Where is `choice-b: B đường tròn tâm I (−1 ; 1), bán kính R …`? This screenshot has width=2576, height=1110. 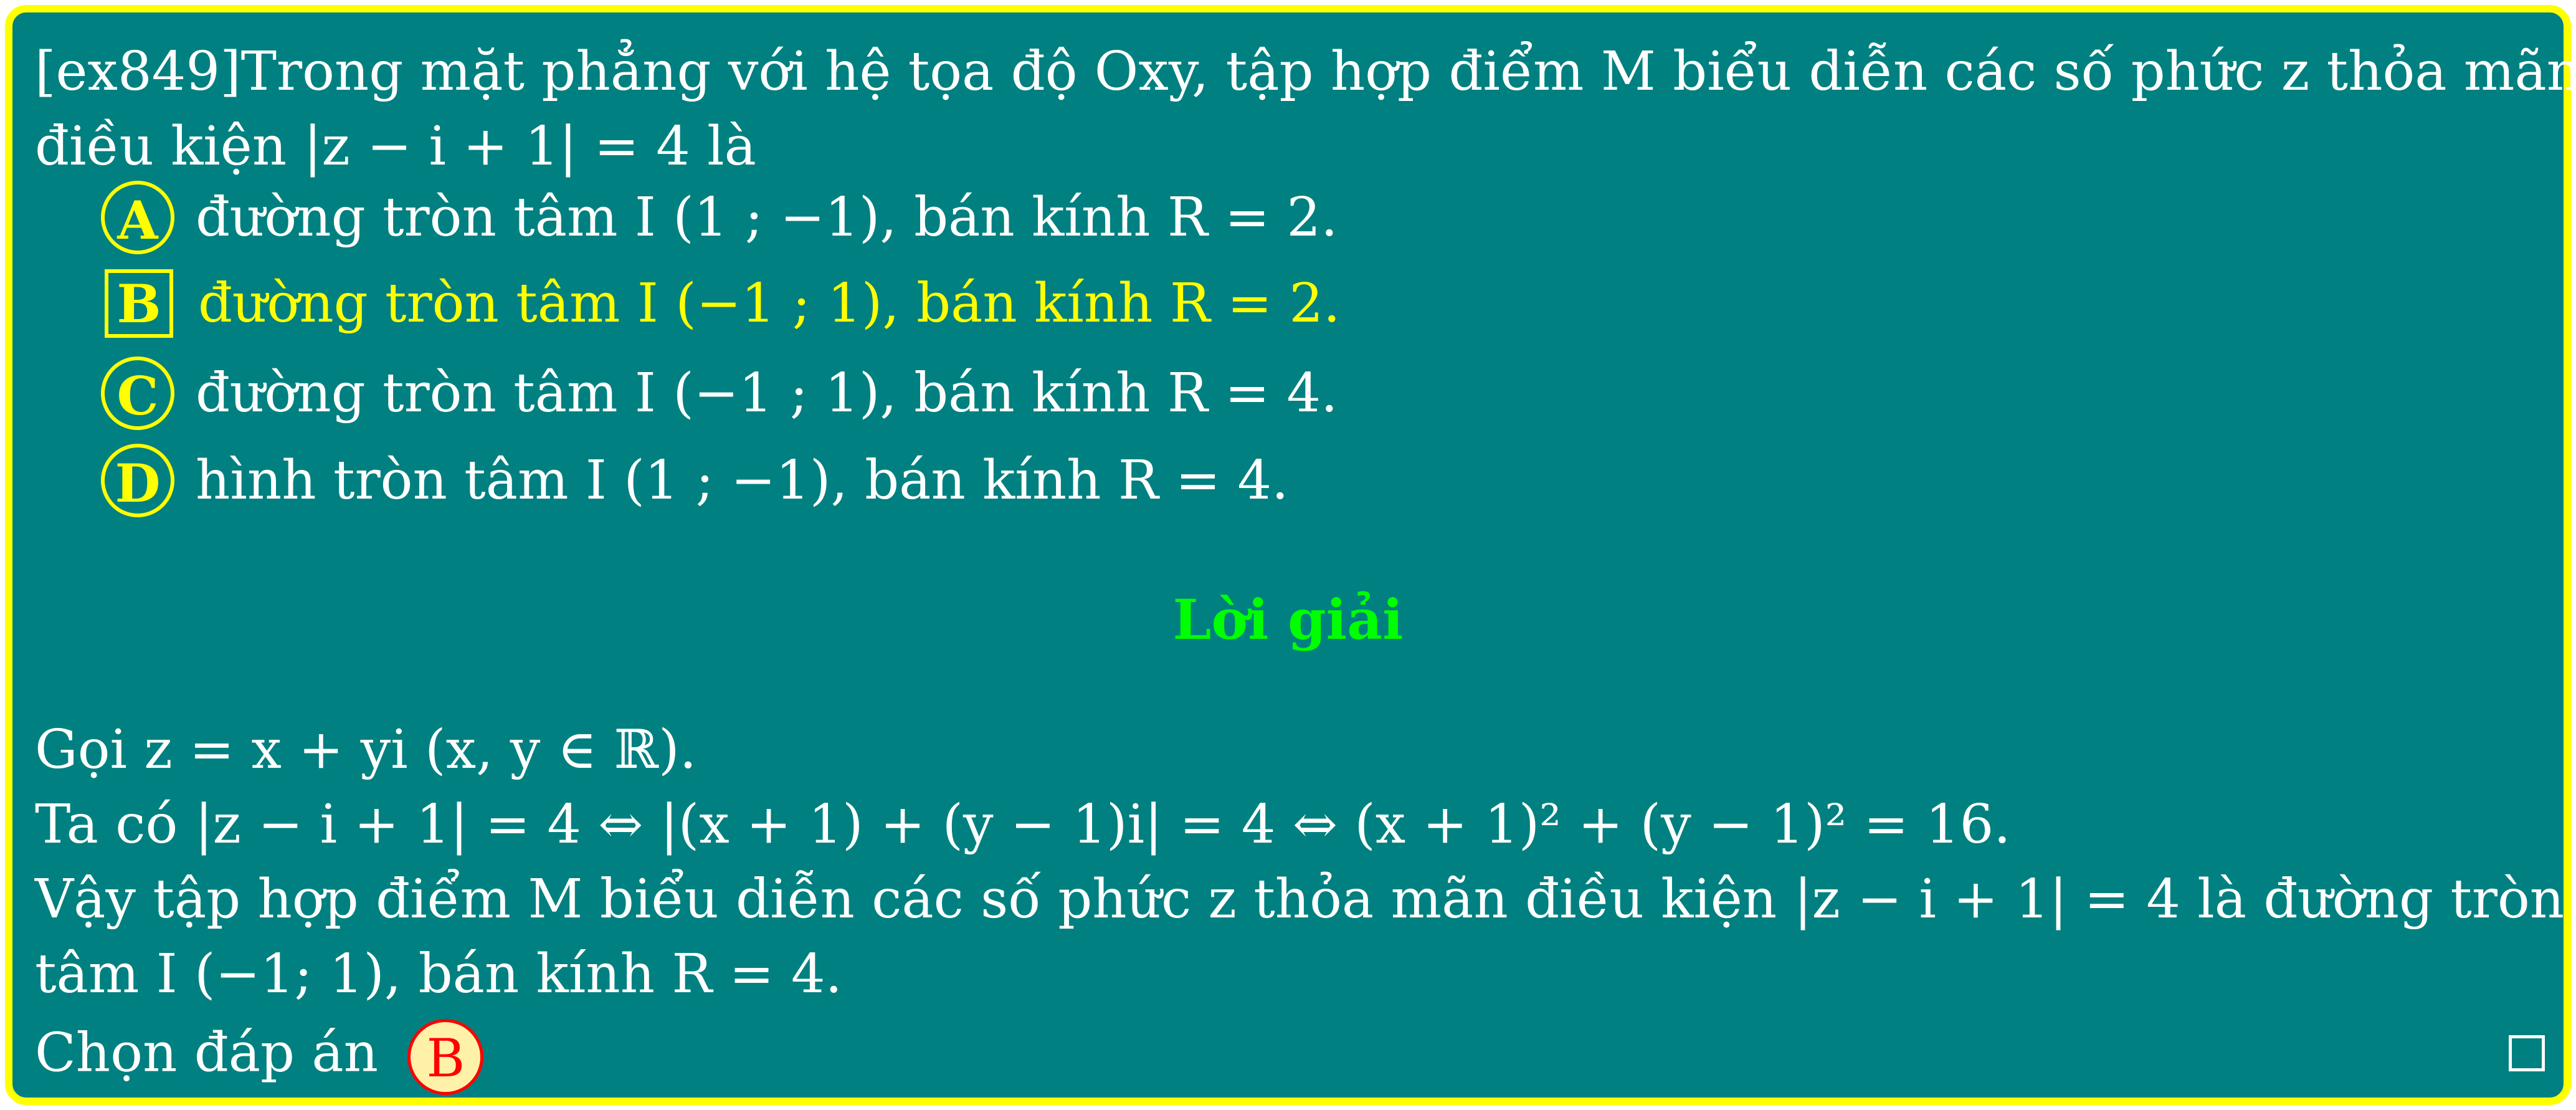
choice-b: B đường tròn tâm I (−1 ; 1), bán kính R … is located at coordinates (720, 303).